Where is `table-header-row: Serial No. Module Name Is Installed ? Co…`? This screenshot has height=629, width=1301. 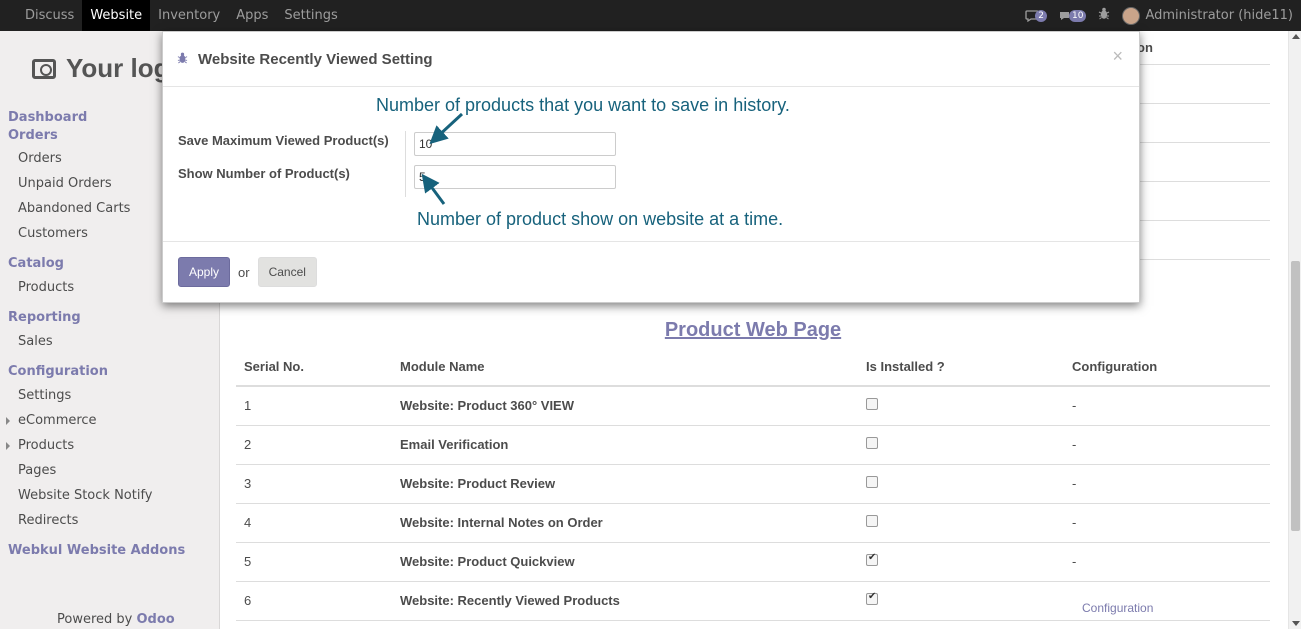
table-header-row: Serial No. Module Name Is Installed ? Co… is located at coordinates (753, 367).